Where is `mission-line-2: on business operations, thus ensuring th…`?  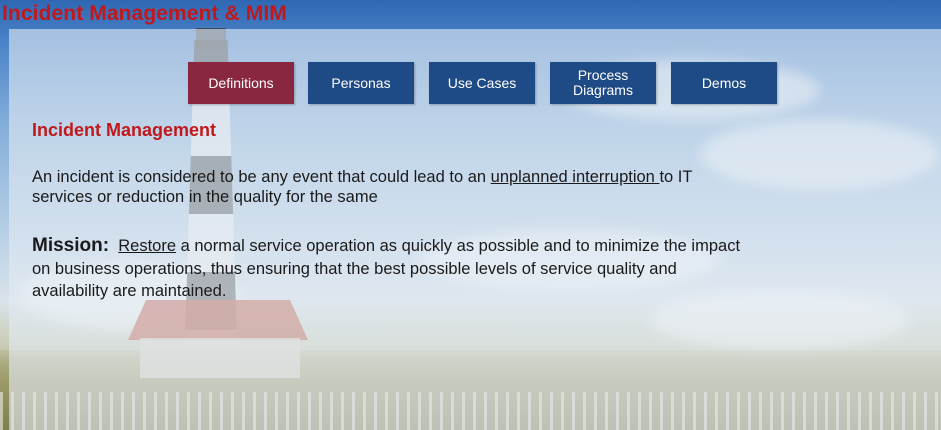
mission-line-2: on business operations, thus ensuring th… is located at coordinates (354, 269).